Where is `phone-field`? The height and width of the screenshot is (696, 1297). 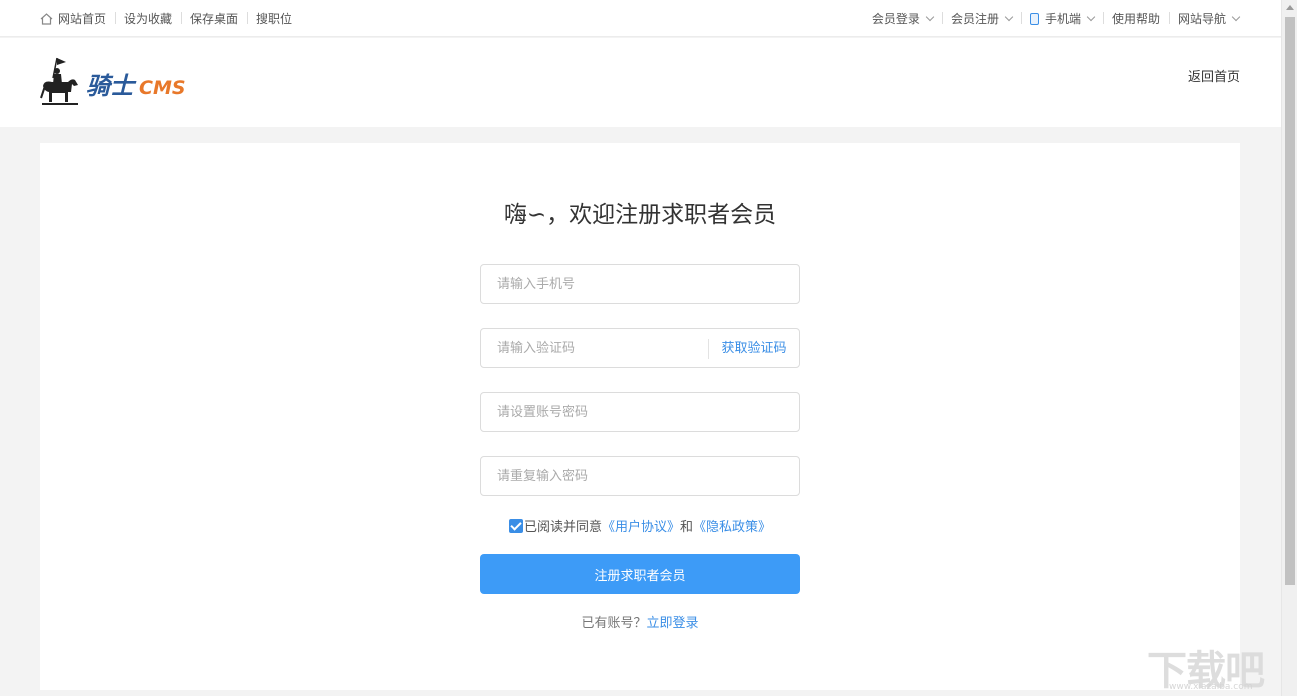
phone-field is located at coordinates (640, 284).